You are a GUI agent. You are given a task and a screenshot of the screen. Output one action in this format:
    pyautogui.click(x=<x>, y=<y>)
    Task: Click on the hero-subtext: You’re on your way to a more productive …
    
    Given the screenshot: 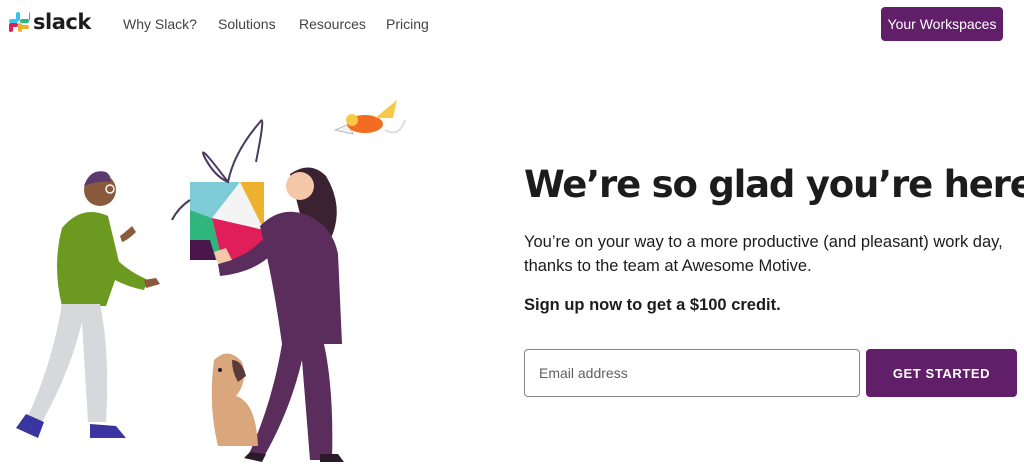 What is the action you would take?
    pyautogui.click(x=763, y=254)
    